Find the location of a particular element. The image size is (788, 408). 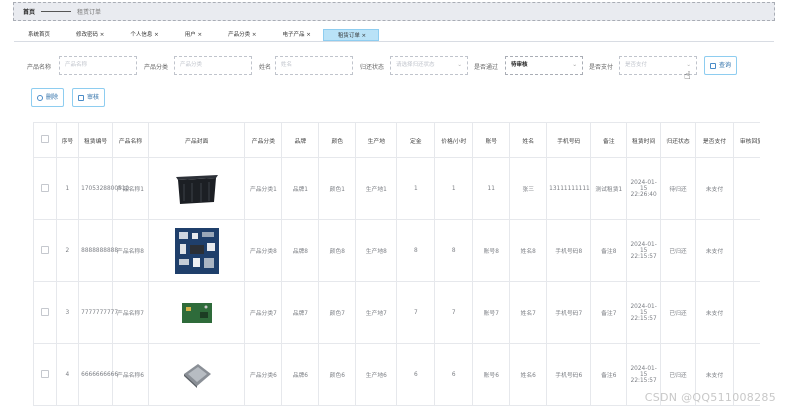

product-name-input: 产品名称 is located at coordinates (98, 65).